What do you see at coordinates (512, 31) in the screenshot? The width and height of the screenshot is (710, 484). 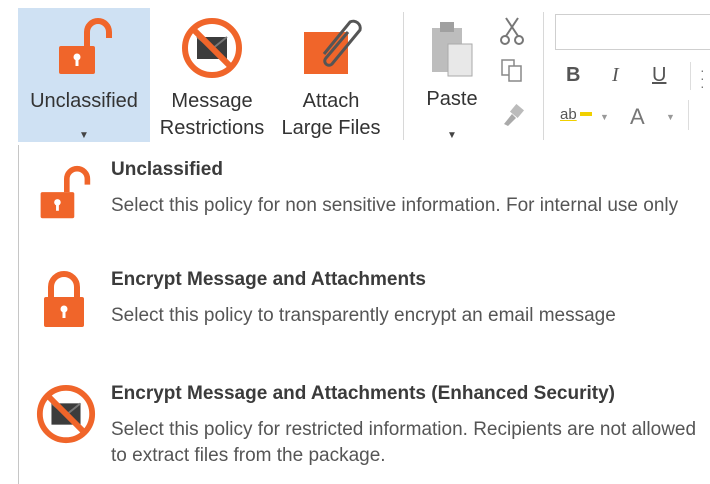 I see `cut-icon` at bounding box center [512, 31].